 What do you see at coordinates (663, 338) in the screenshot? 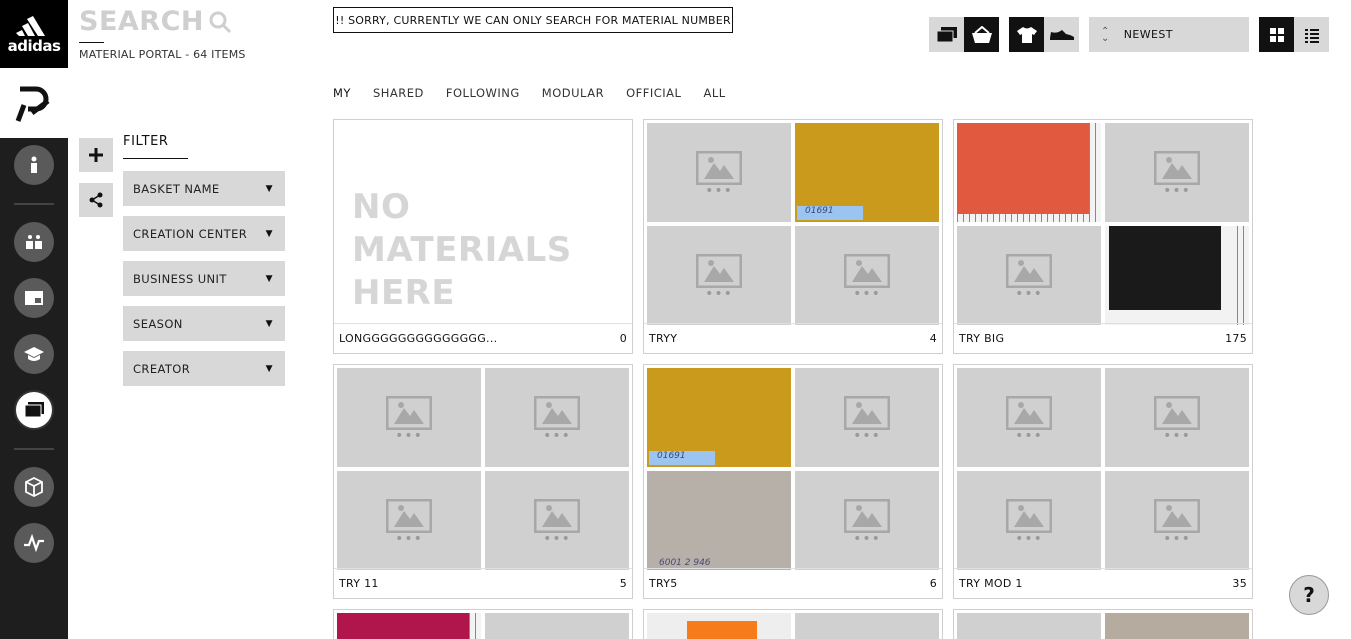
I see `basket-name: TRYY` at bounding box center [663, 338].